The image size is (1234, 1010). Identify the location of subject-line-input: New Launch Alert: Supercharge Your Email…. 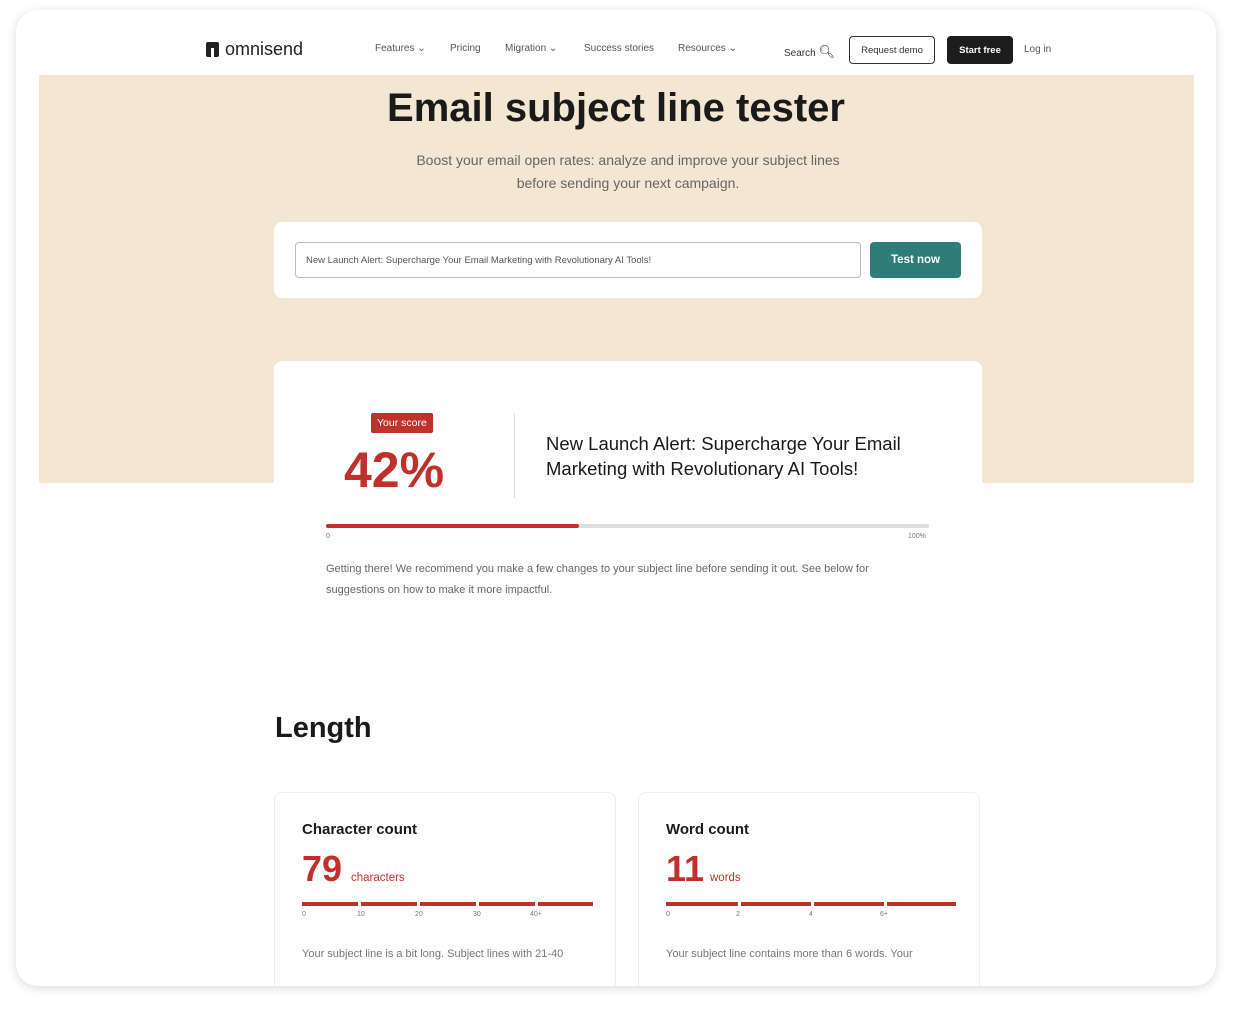
(578, 260).